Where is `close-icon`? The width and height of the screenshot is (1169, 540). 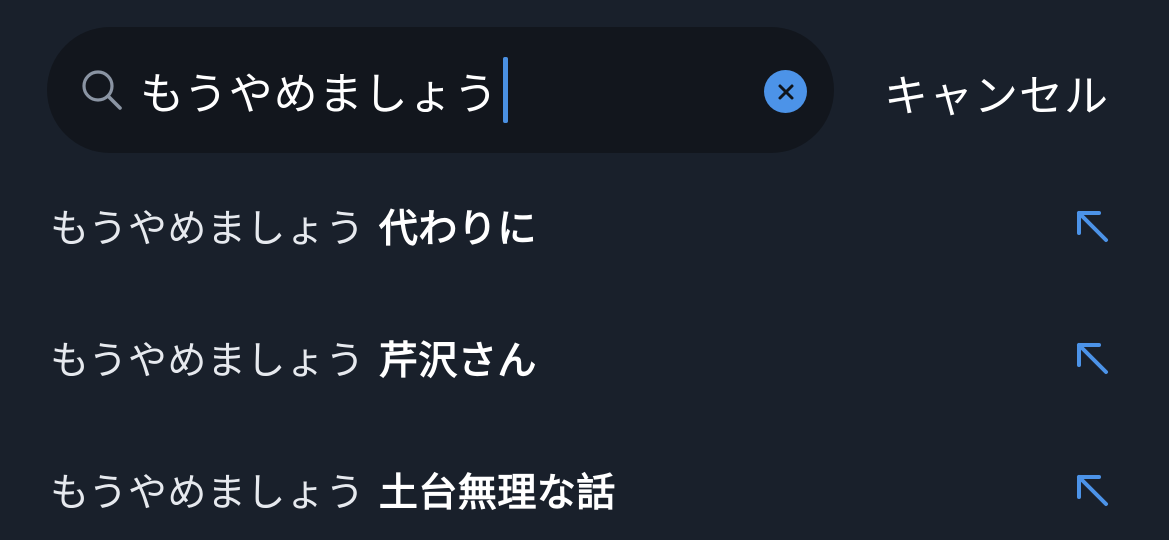
close-icon is located at coordinates (785, 91).